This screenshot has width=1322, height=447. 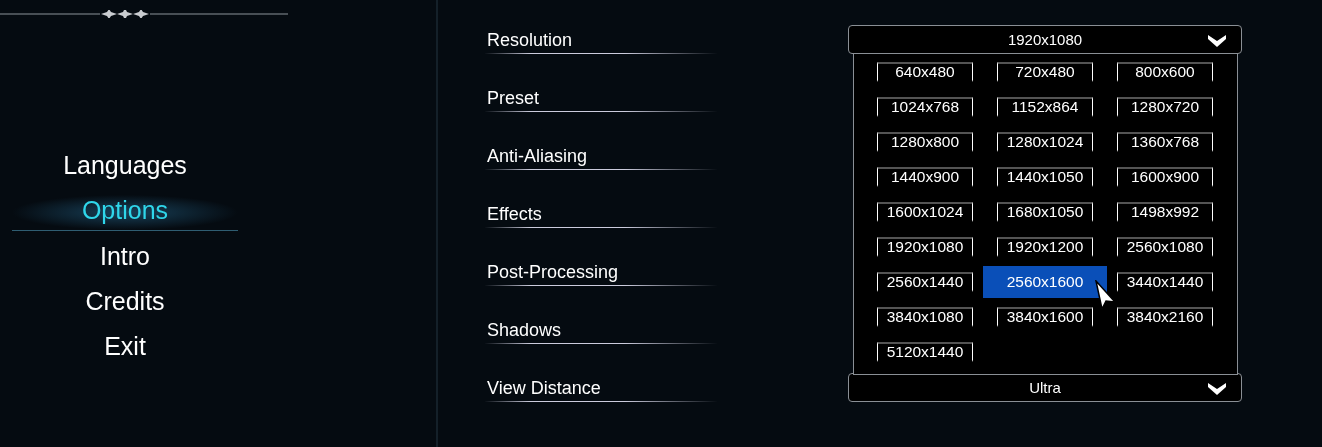 What do you see at coordinates (1165, 107) in the screenshot?
I see `resolution-option: 1280x720` at bounding box center [1165, 107].